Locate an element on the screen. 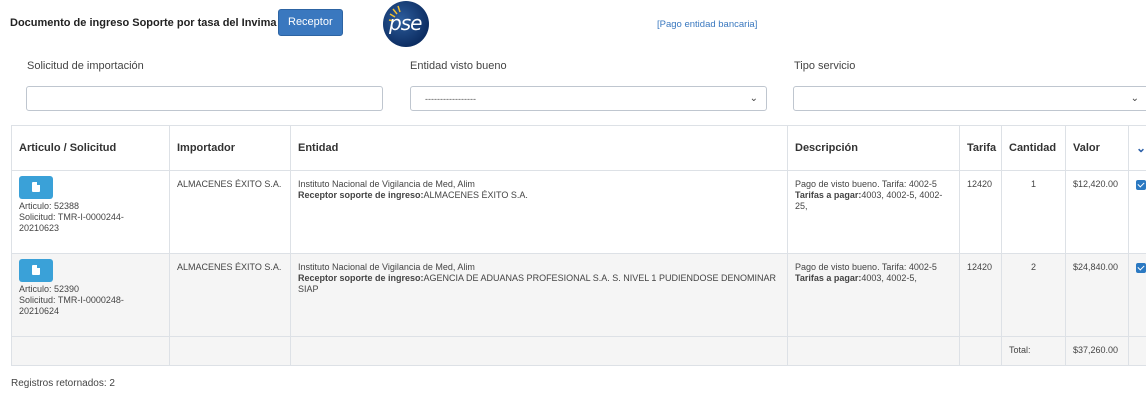 The width and height of the screenshot is (1146, 394). tipo-servicio-label: Tipo servicio is located at coordinates (825, 66).